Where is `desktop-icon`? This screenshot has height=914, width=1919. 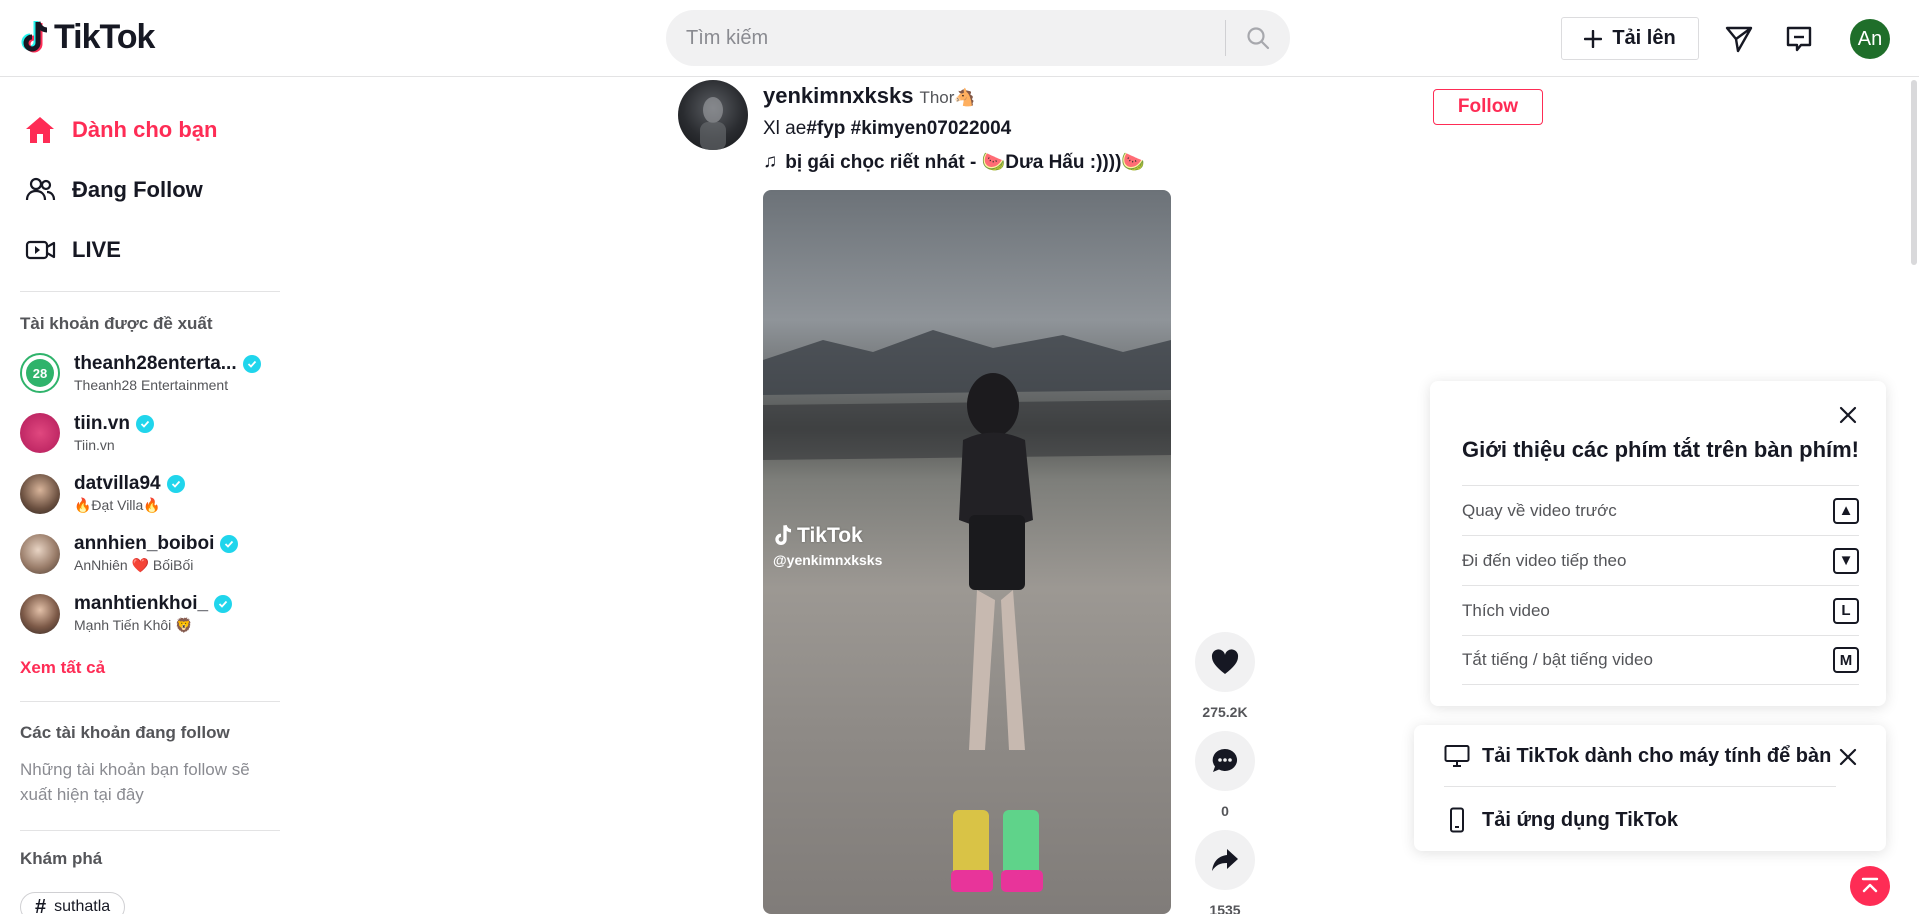 desktop-icon is located at coordinates (1457, 756).